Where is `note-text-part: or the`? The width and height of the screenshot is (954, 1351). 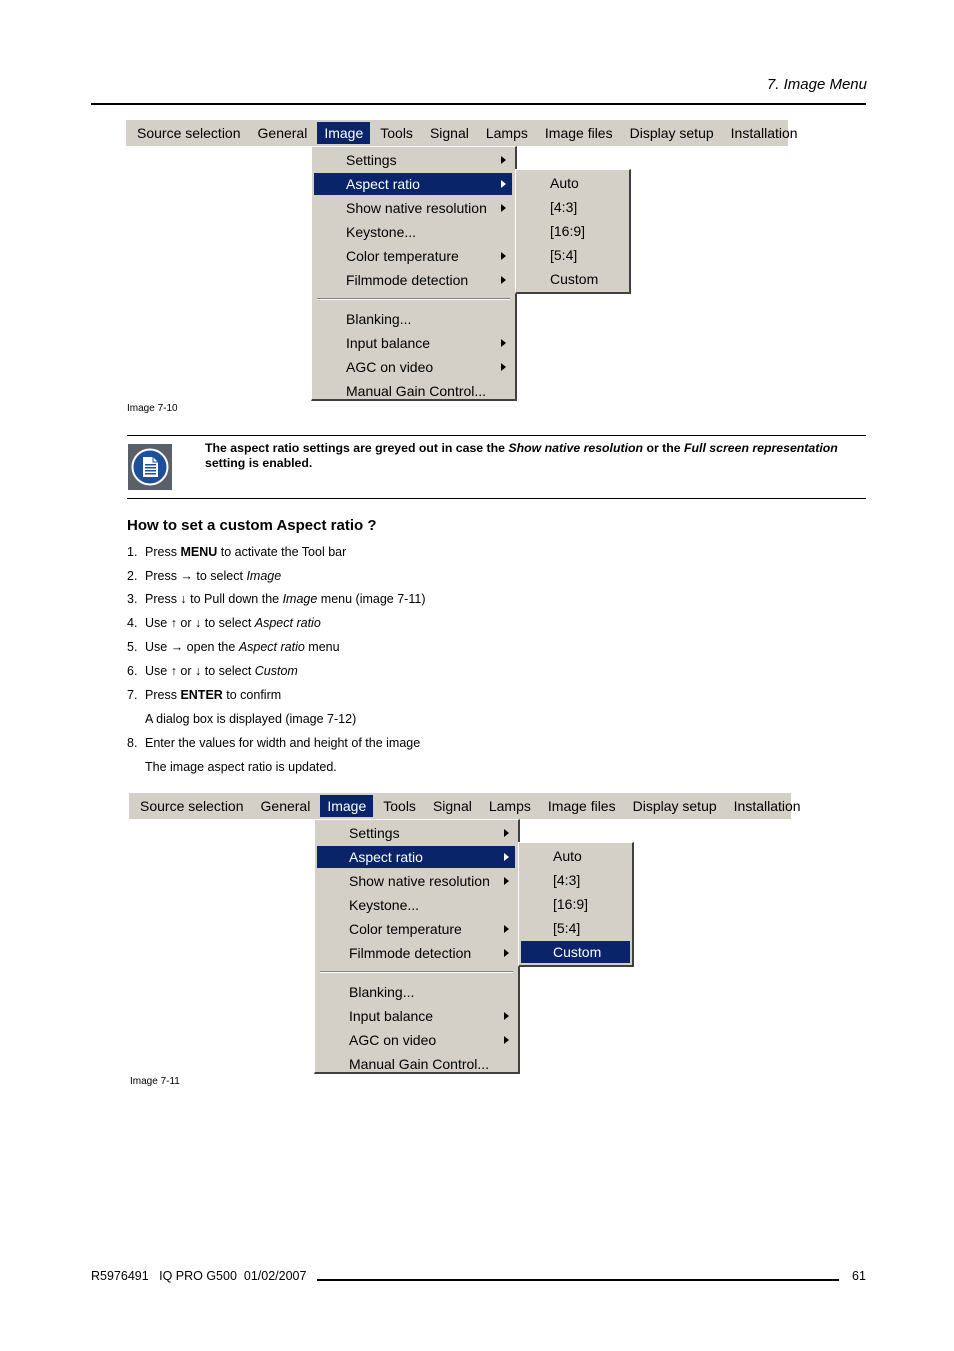 note-text-part: or the is located at coordinates (664, 448).